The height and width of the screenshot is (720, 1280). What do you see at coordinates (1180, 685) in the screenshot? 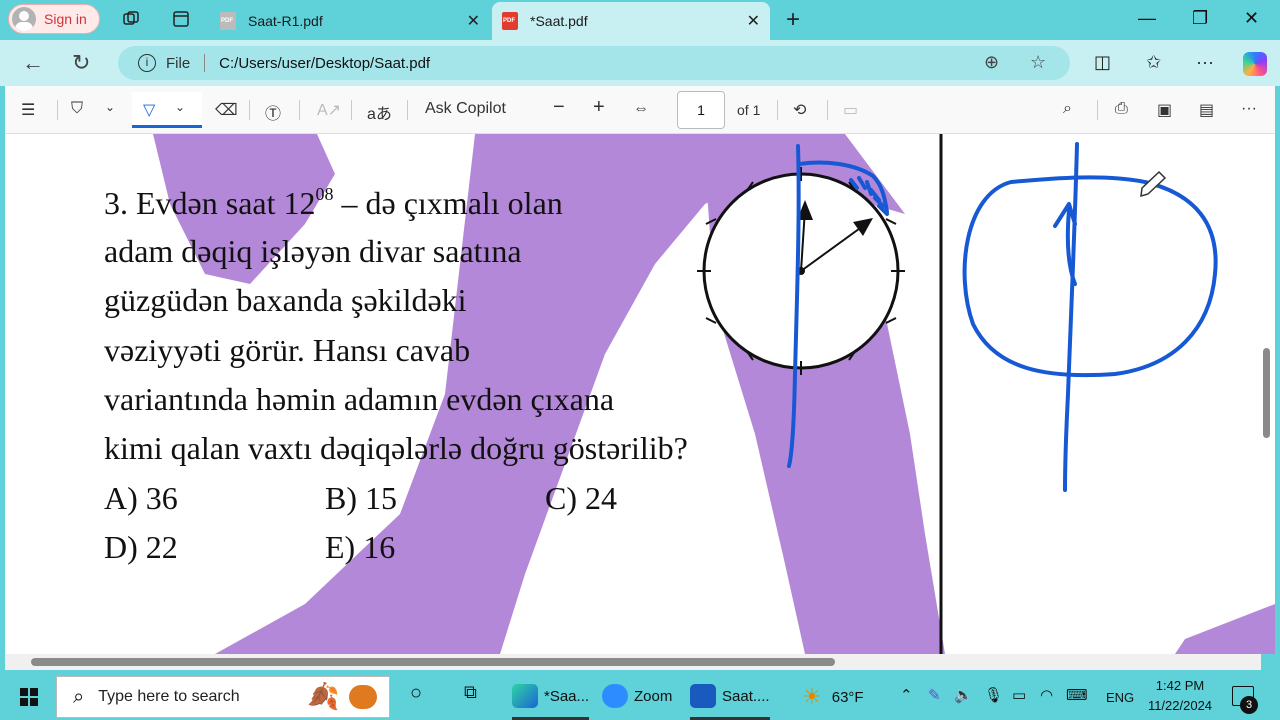
I see `clock-time: 1:42 PM` at bounding box center [1180, 685].